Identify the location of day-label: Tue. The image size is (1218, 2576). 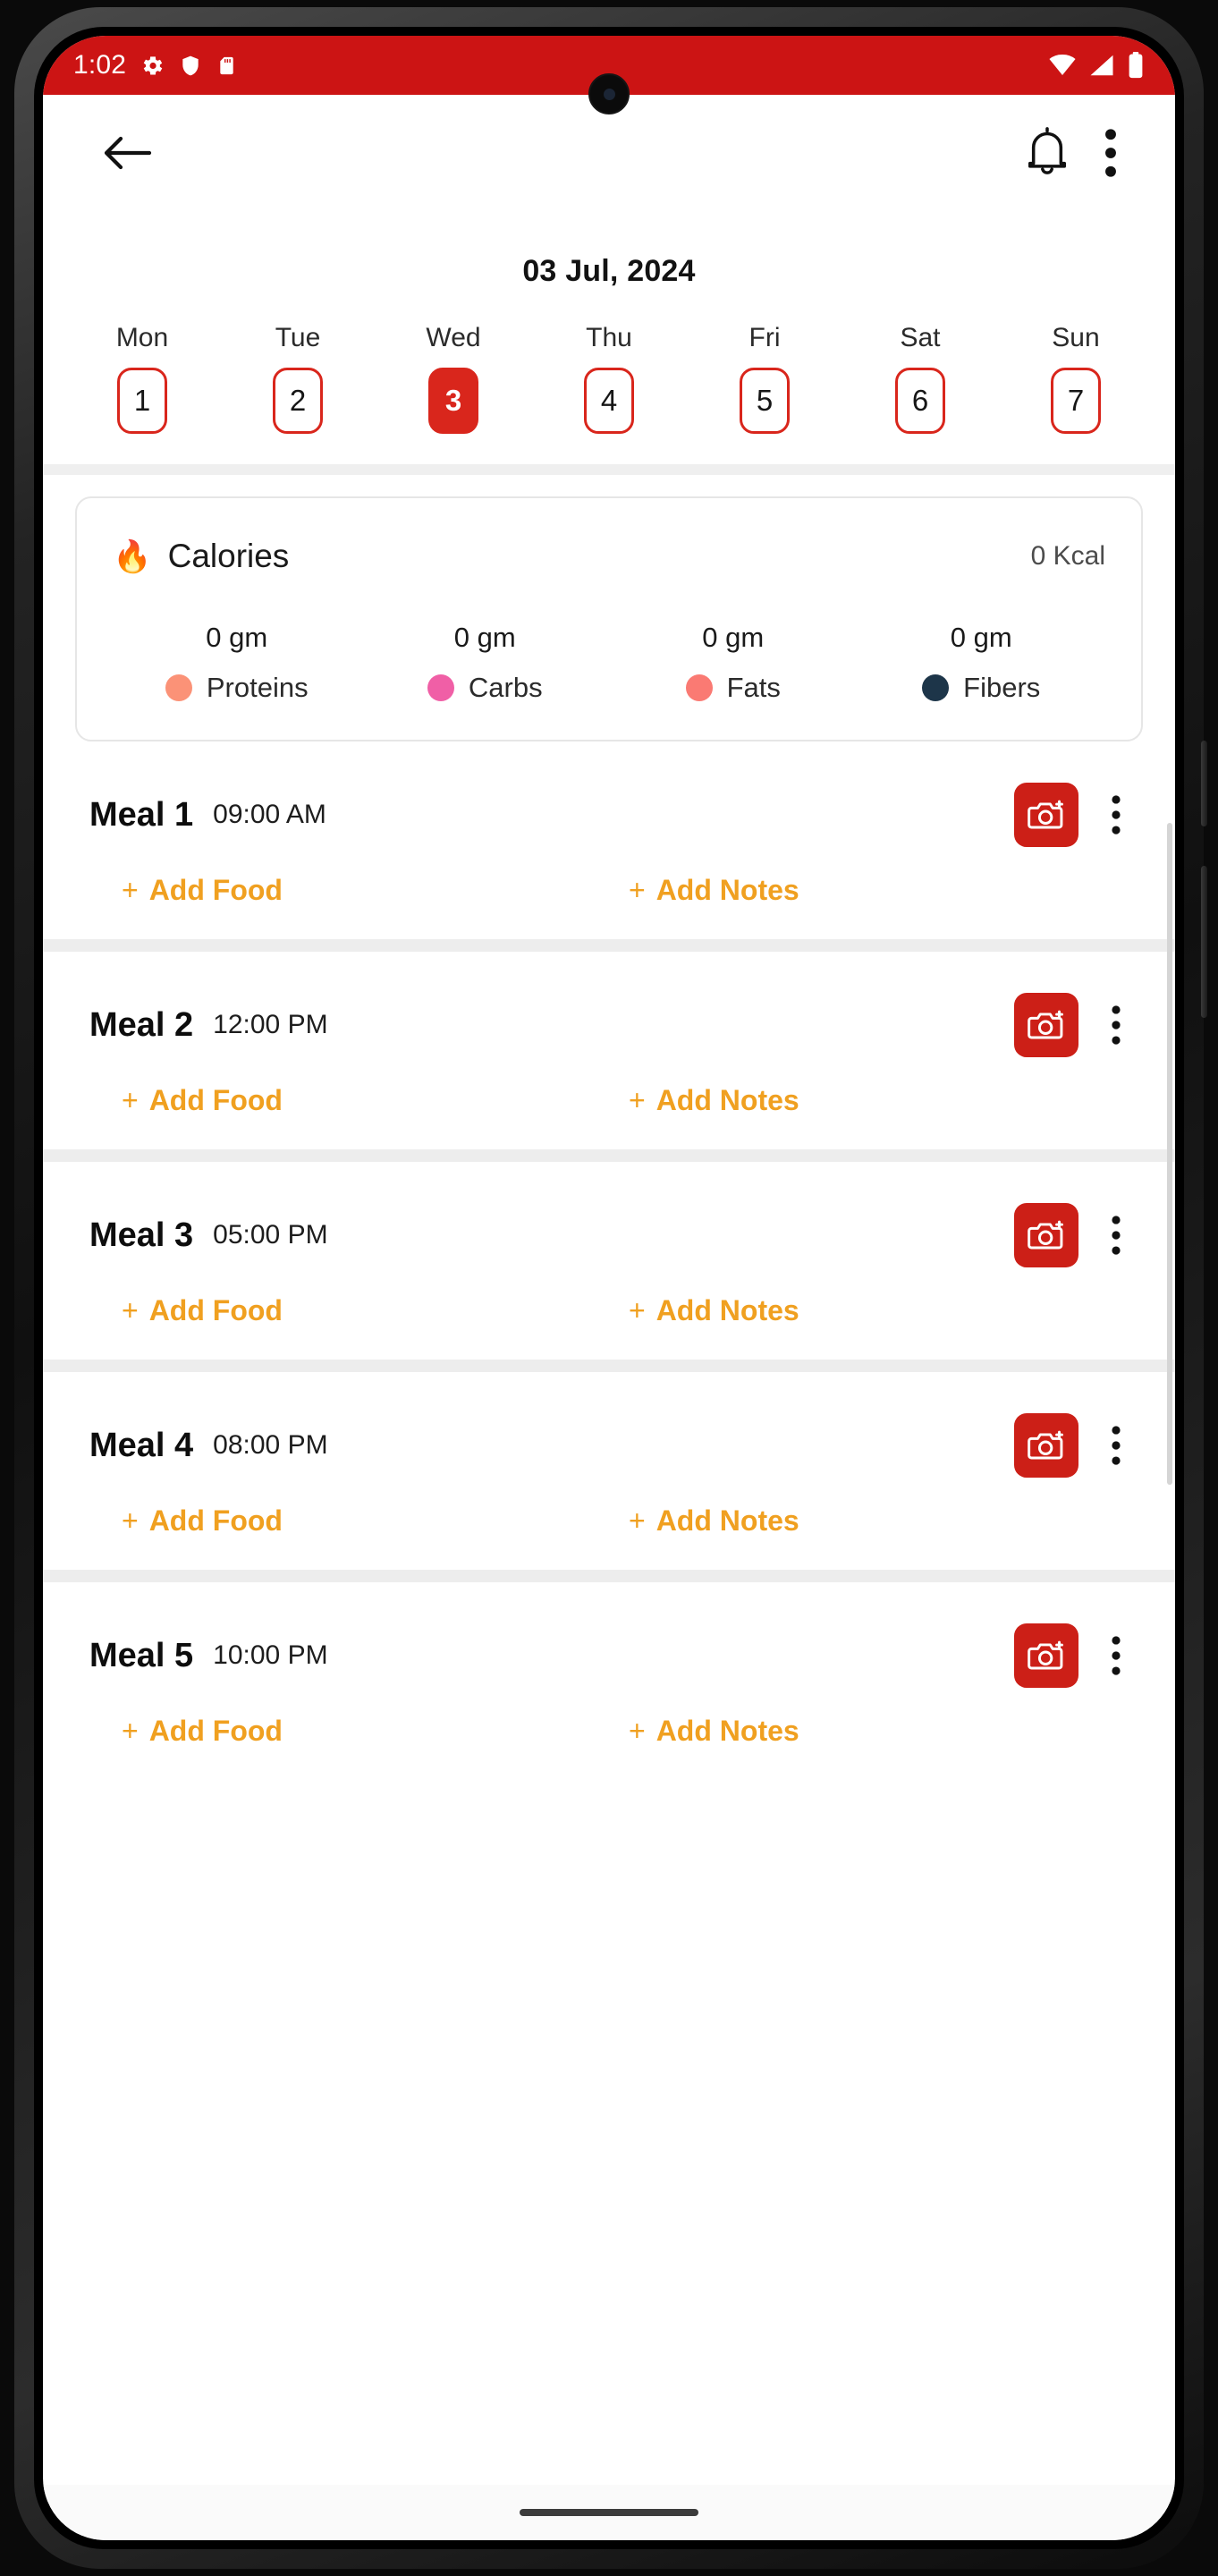
(298, 337).